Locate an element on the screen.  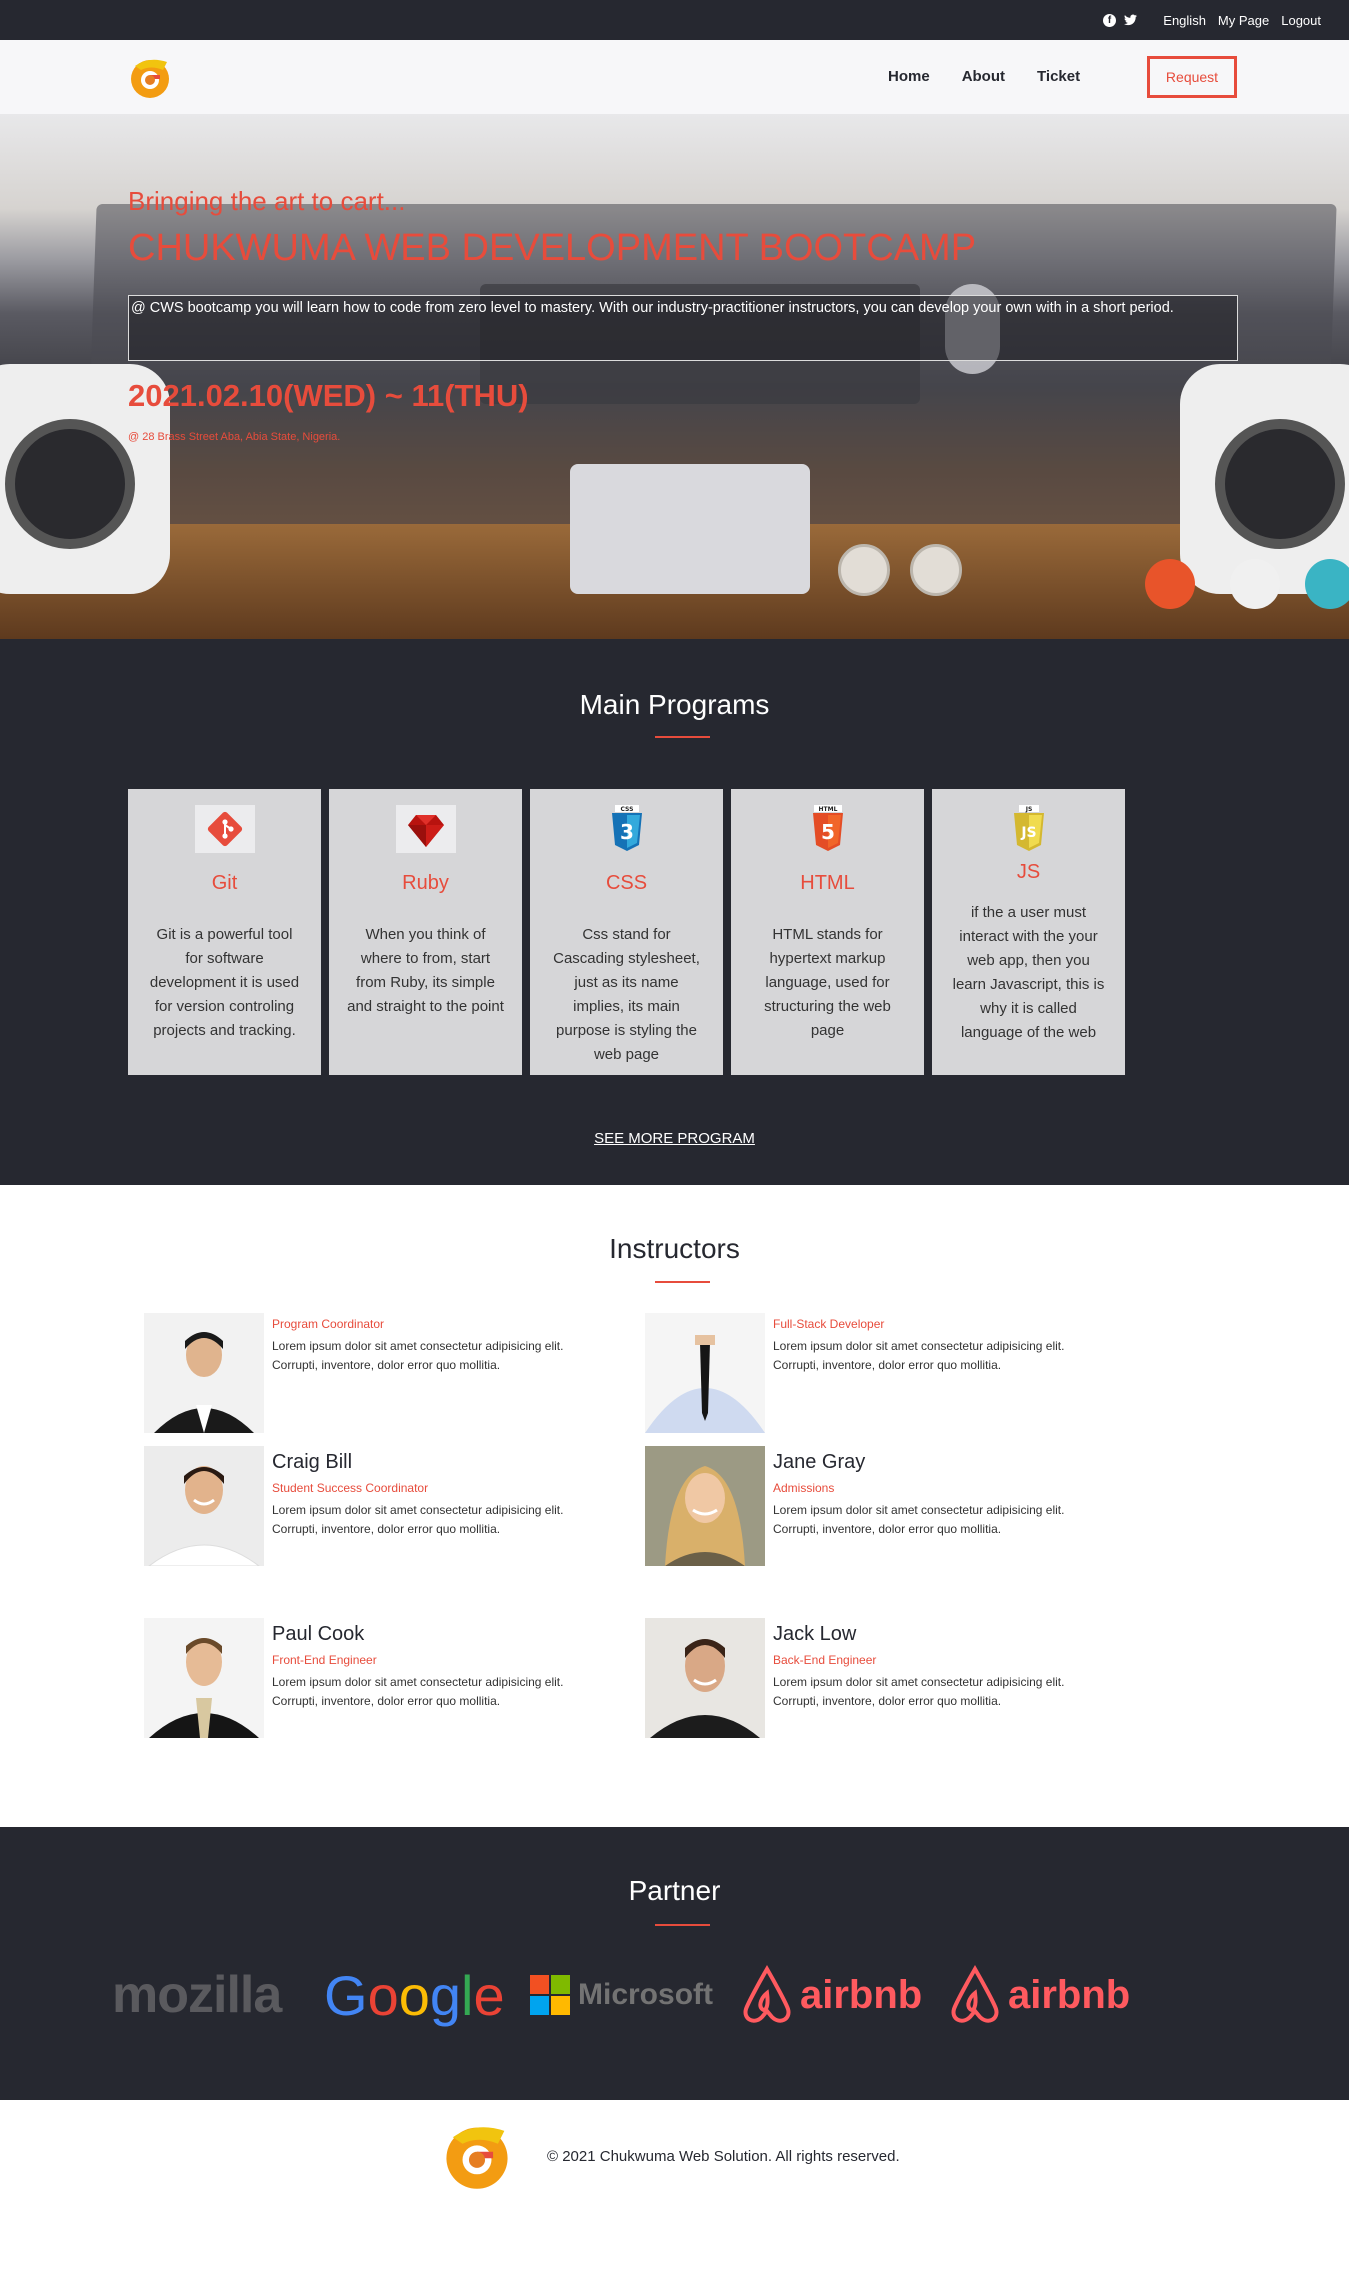
js-icon: JS JS is located at coordinates (1029, 829).